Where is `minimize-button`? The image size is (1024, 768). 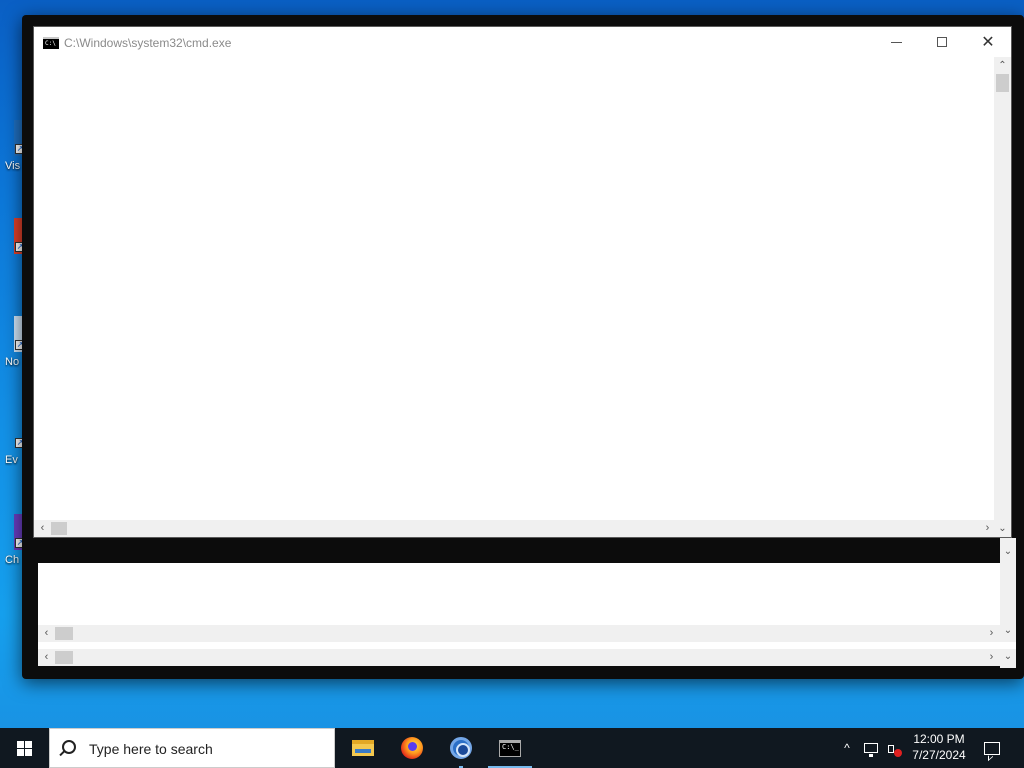 minimize-button is located at coordinates (896, 42).